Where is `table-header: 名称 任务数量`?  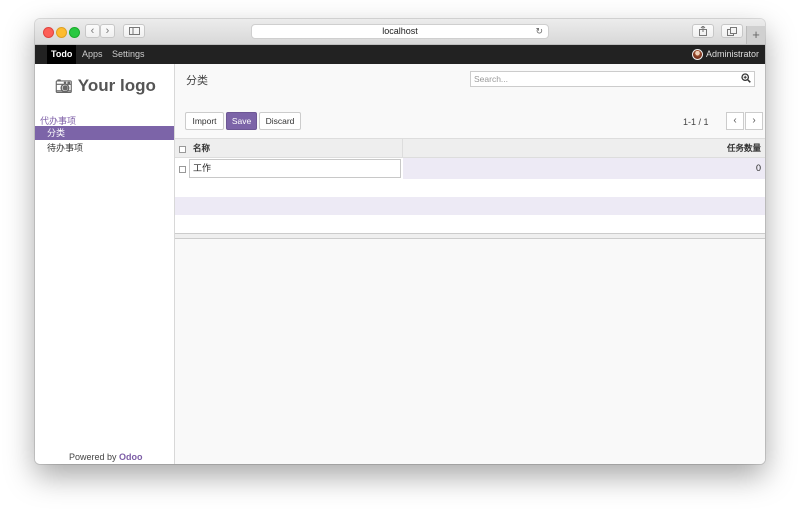
table-header: 名称 任务数量 is located at coordinates (470, 148).